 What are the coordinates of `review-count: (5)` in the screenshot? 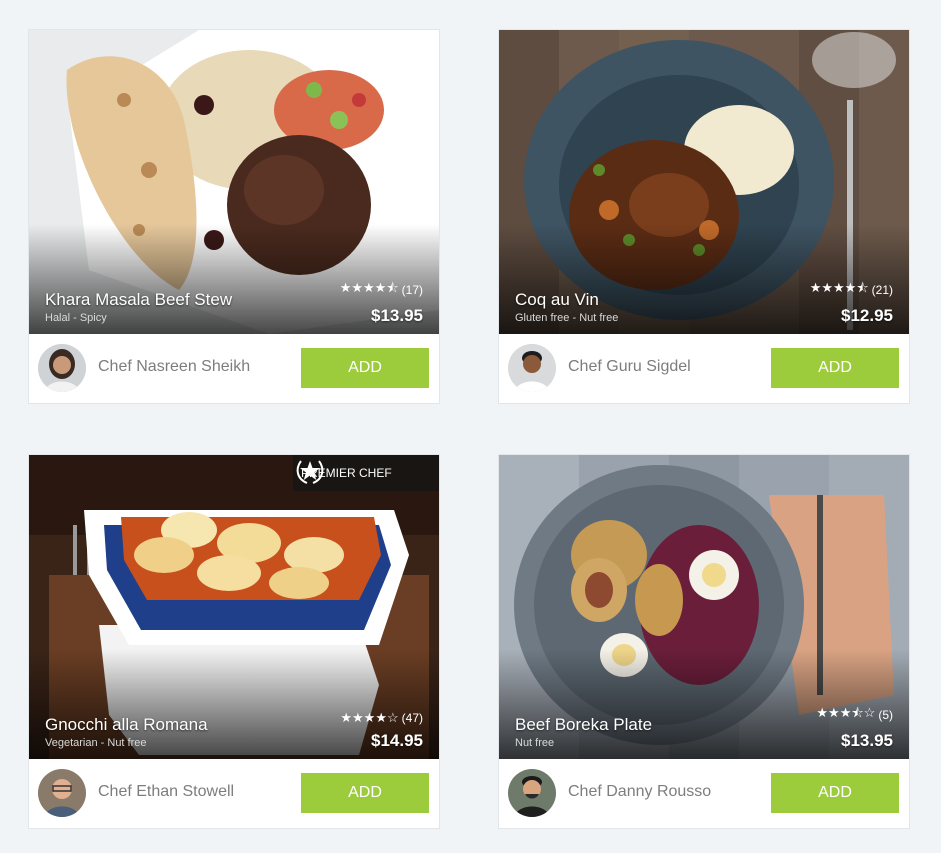 It's located at (885, 715).